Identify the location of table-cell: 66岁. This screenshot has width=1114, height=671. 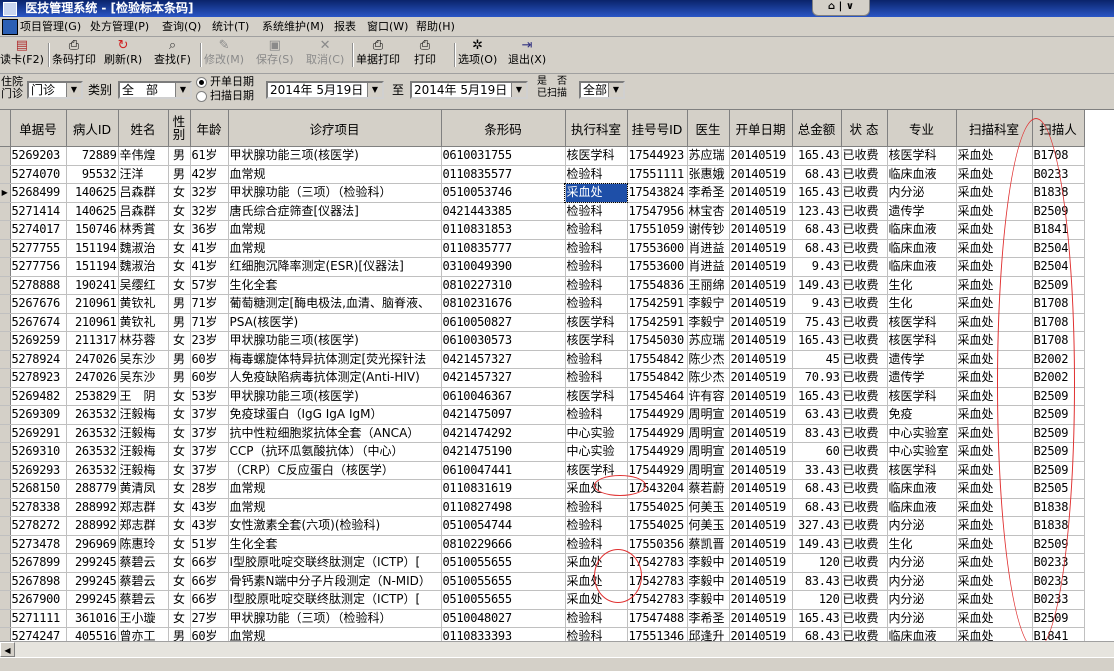
(209, 581).